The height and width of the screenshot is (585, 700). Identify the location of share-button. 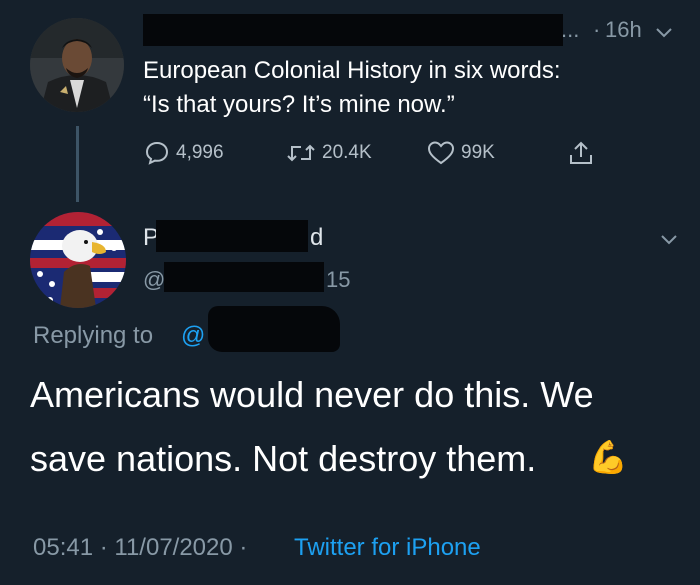
(581, 155).